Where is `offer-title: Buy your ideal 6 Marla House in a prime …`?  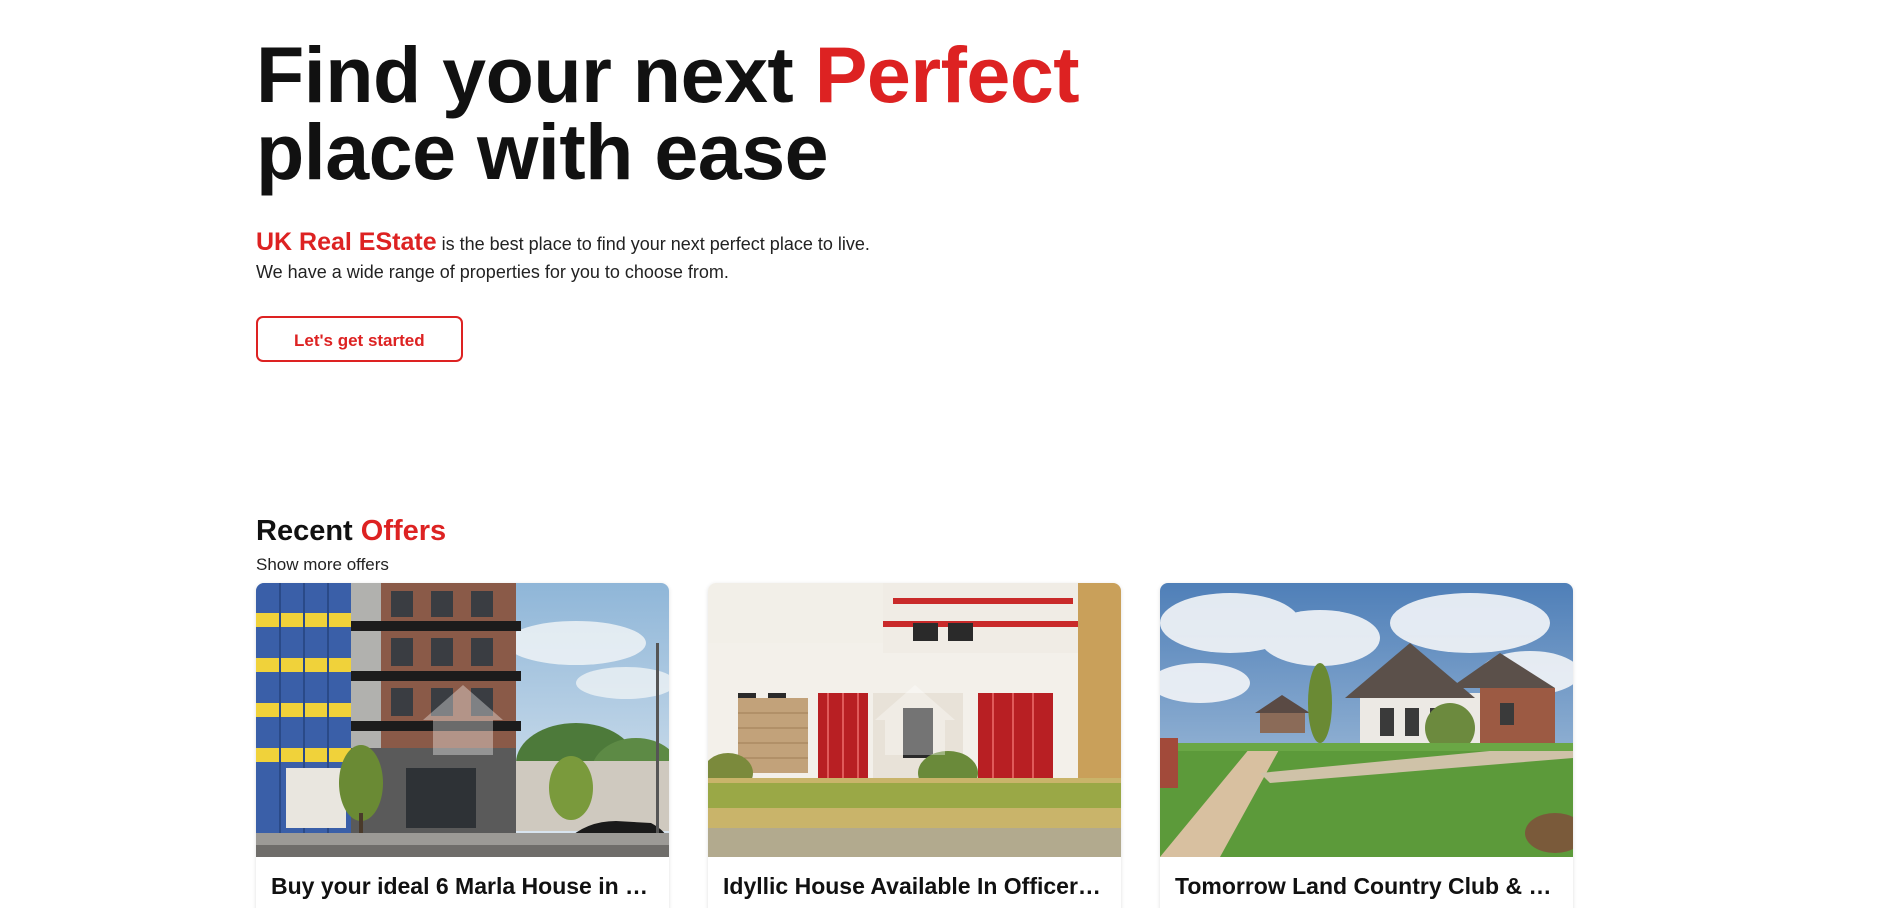
offer-title: Buy your ideal 6 Marla House in a prime … is located at coordinates (463, 886).